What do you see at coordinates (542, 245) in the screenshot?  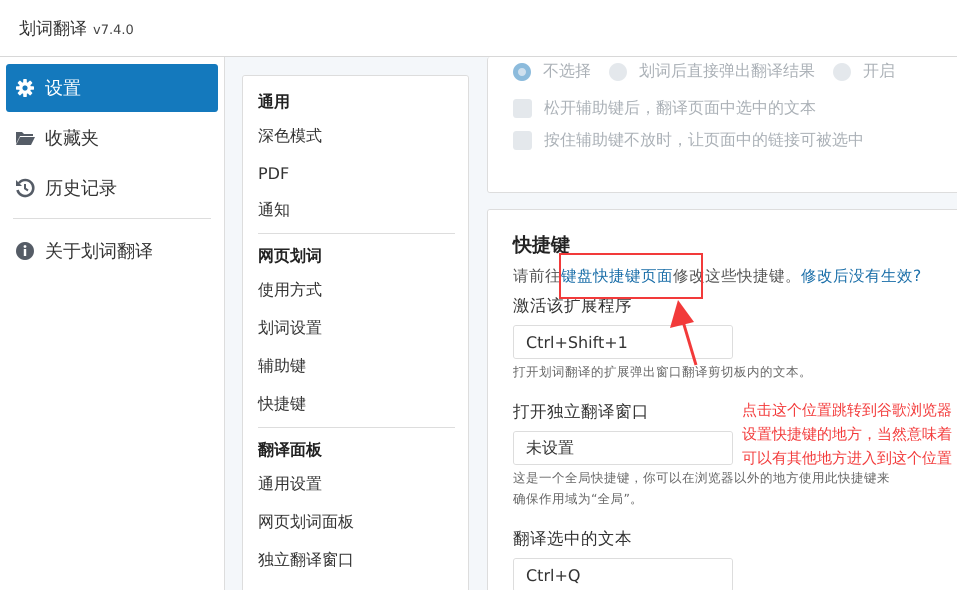 I see `section-title: 快捷键` at bounding box center [542, 245].